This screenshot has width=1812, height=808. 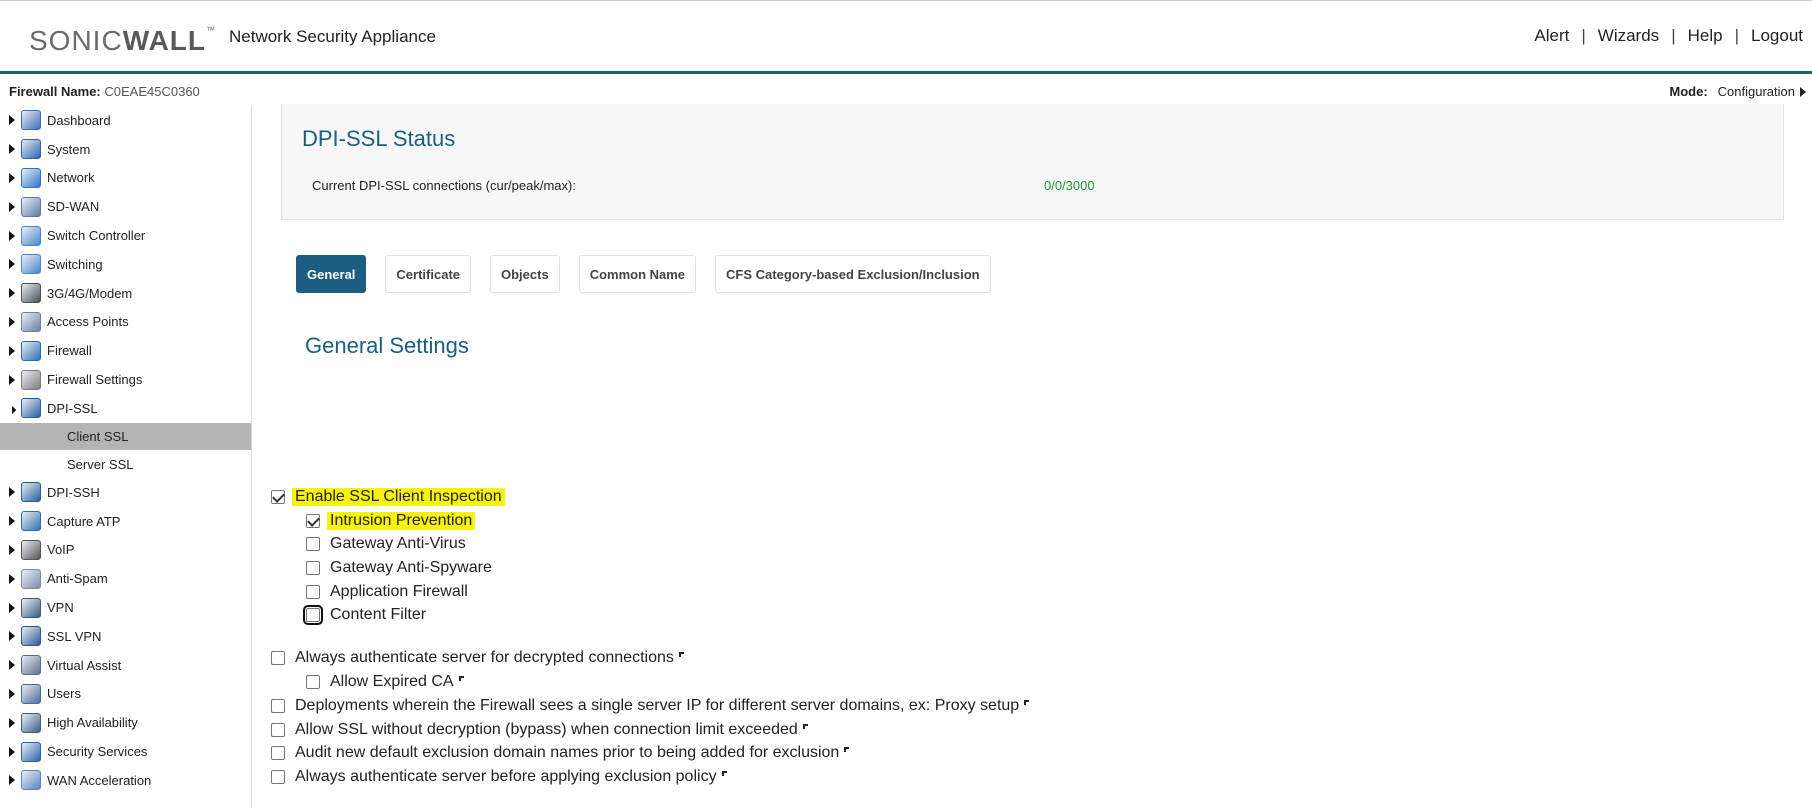 What do you see at coordinates (72, 408) in the screenshot?
I see `sidebar-item-label: DPI-SSL` at bounding box center [72, 408].